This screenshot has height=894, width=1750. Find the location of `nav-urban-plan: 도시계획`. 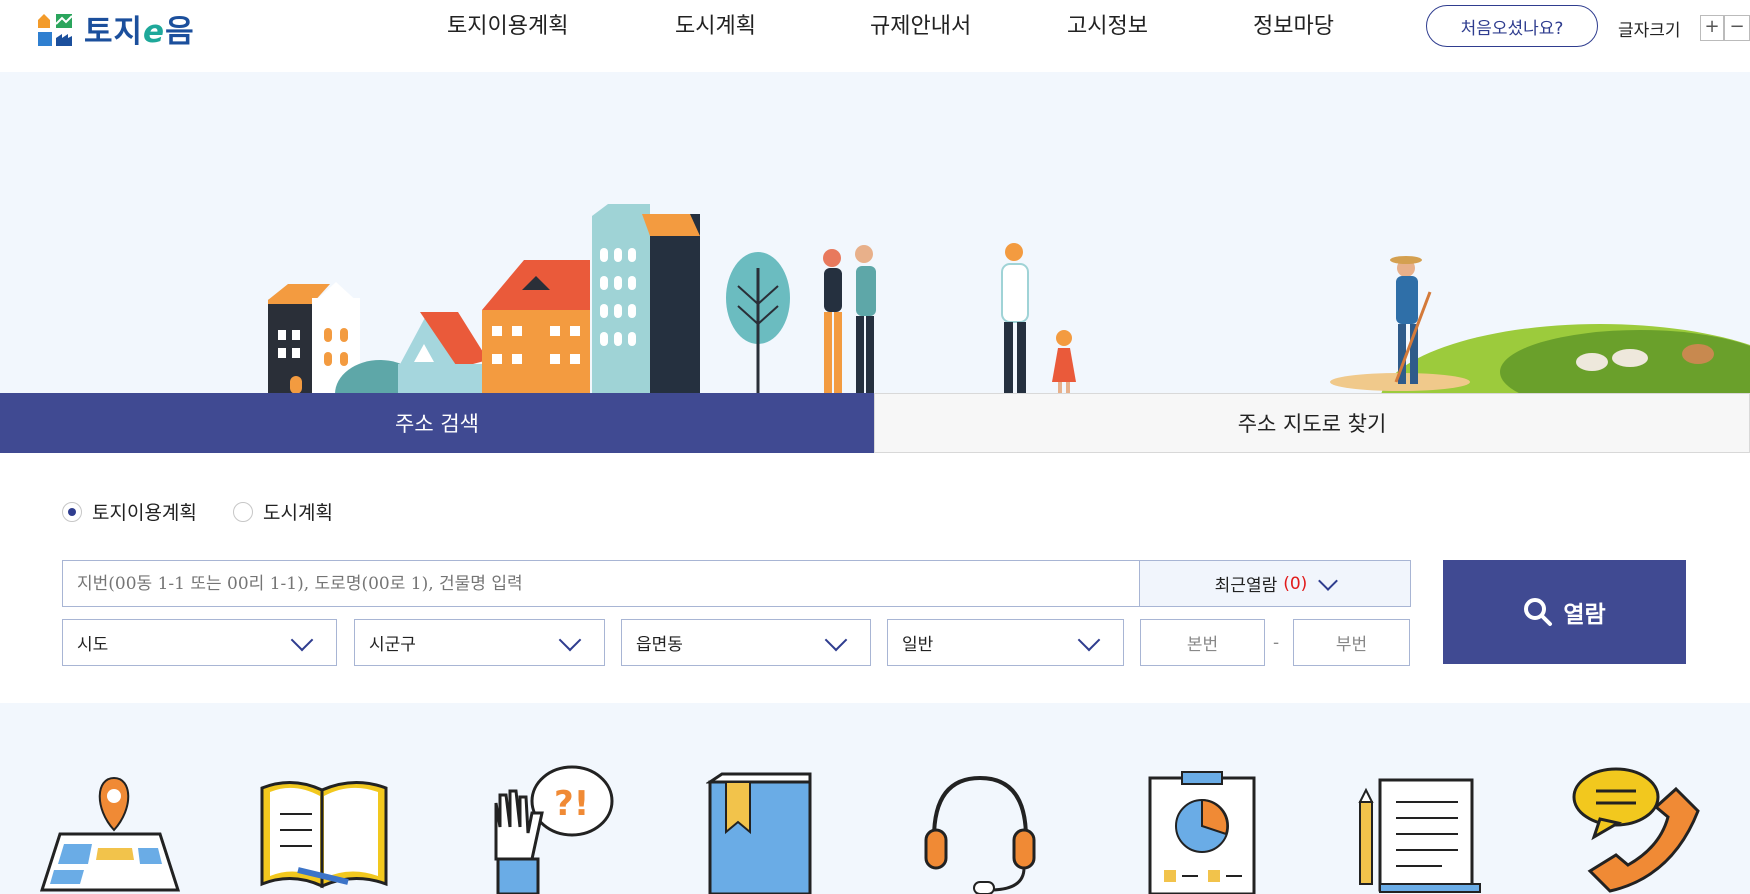

nav-urban-plan: 도시계획 is located at coordinates (715, 24).